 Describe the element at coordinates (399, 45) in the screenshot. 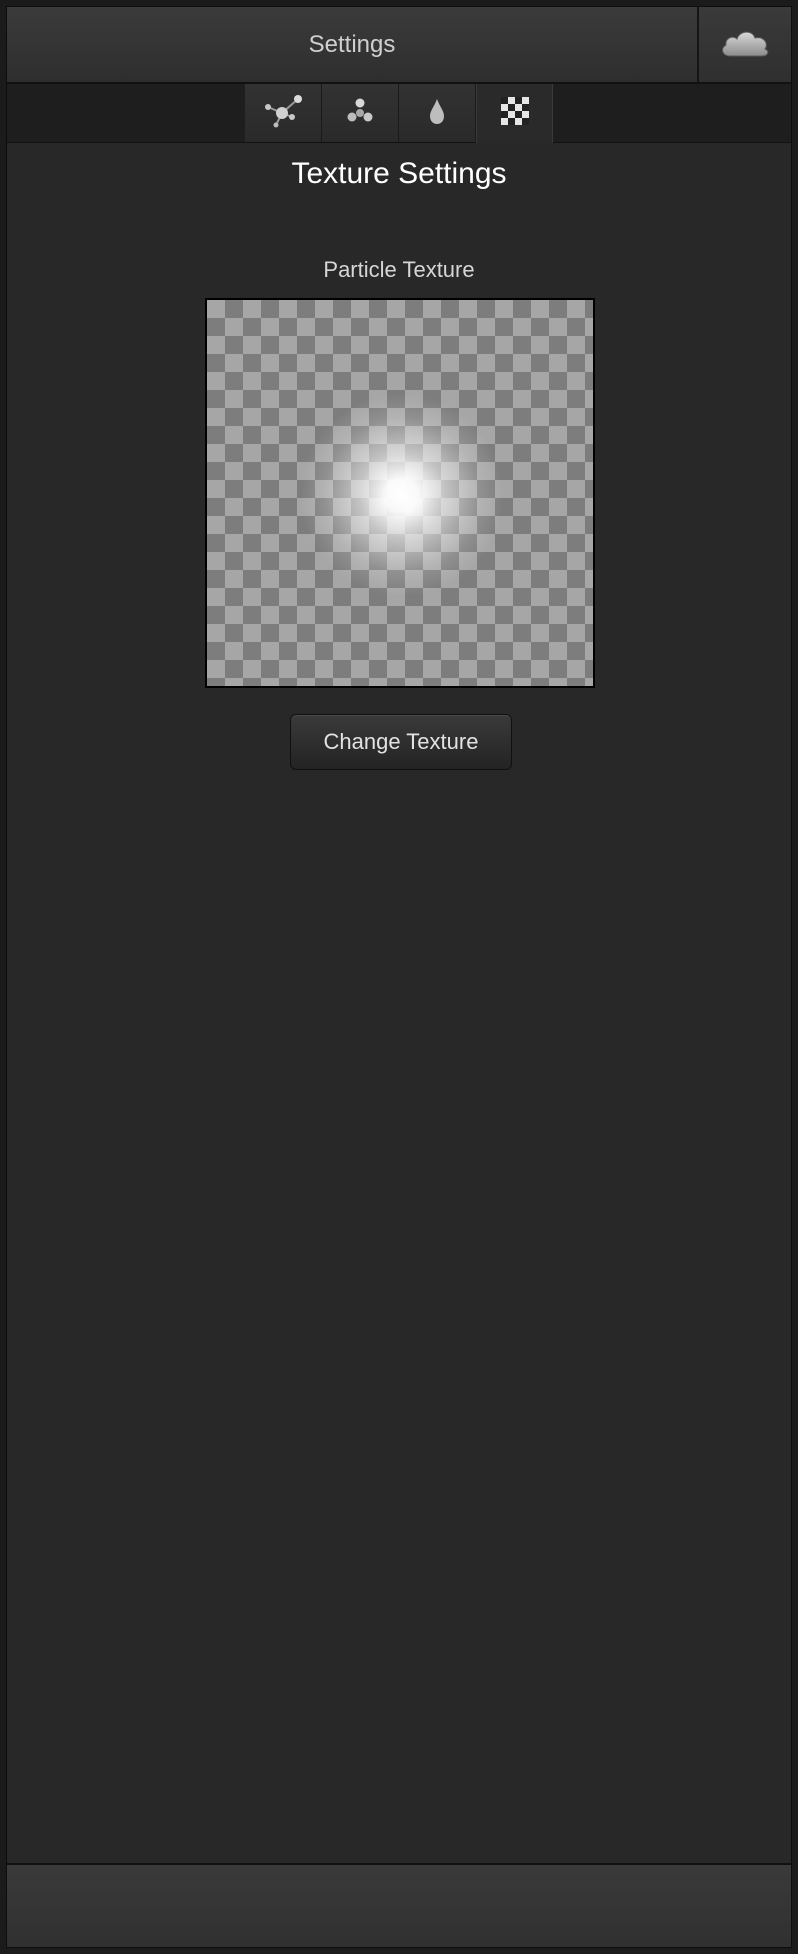

I see `titlebar: Settings` at that location.